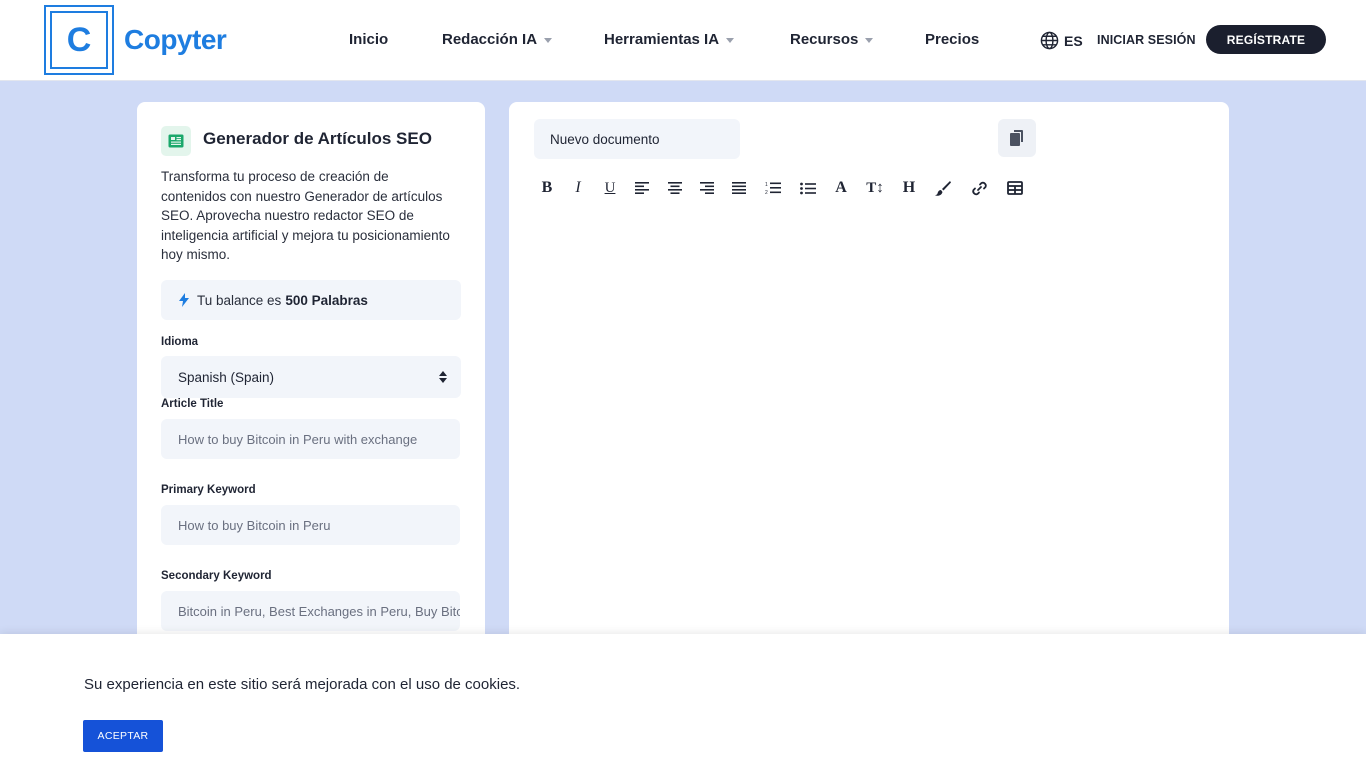 This screenshot has width=1366, height=768. I want to click on accept-cookies-button: ACEPTAR, so click(123, 736).